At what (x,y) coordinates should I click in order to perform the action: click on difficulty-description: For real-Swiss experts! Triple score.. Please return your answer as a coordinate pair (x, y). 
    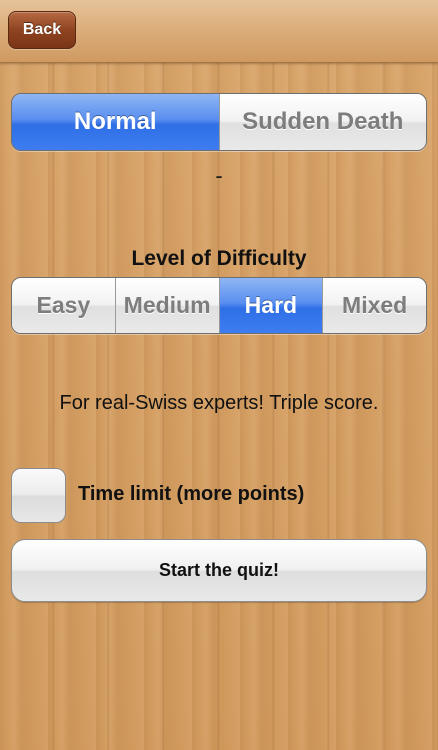
    Looking at the image, I should click on (219, 403).